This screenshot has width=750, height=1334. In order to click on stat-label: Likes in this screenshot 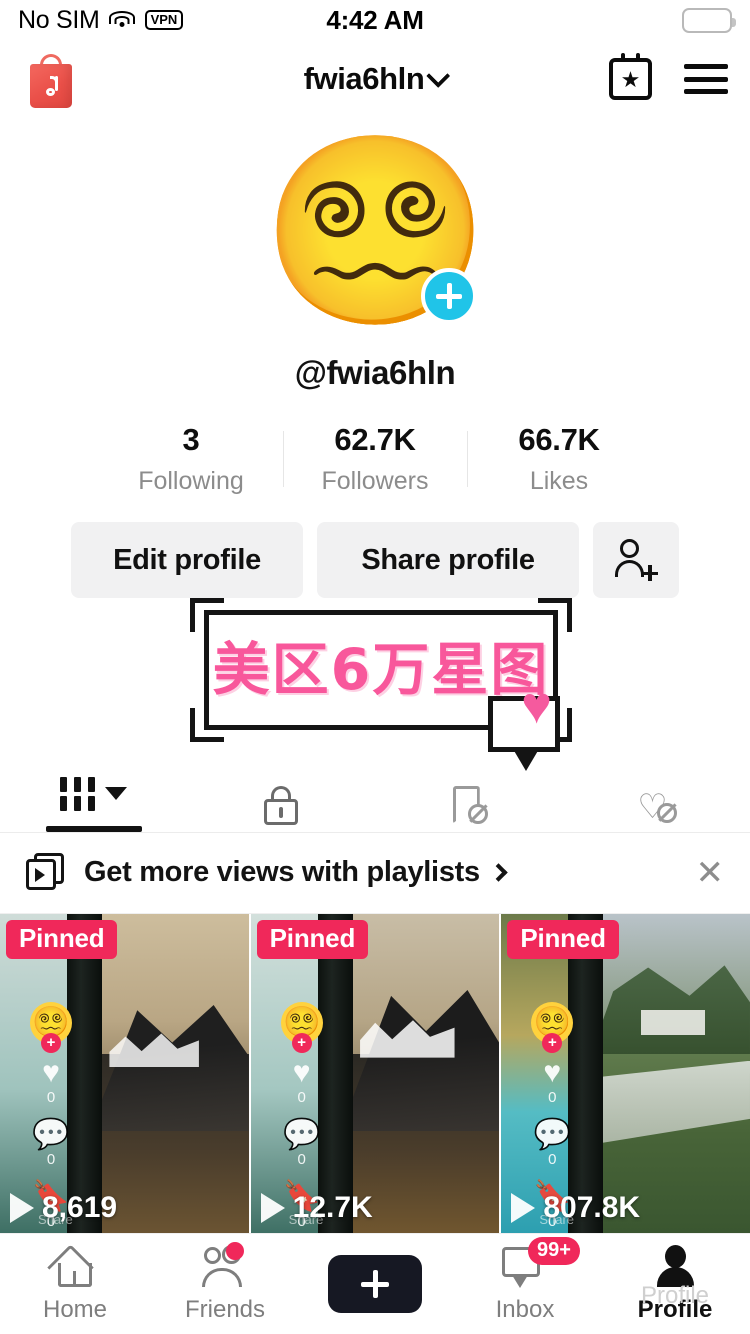, I will do `click(559, 481)`.